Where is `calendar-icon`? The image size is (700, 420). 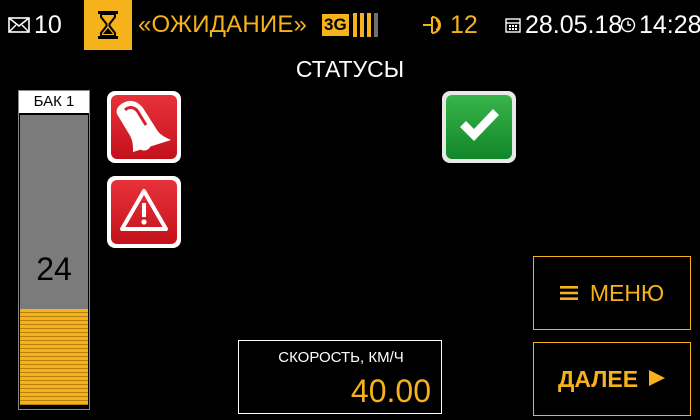 calendar-icon is located at coordinates (513, 25).